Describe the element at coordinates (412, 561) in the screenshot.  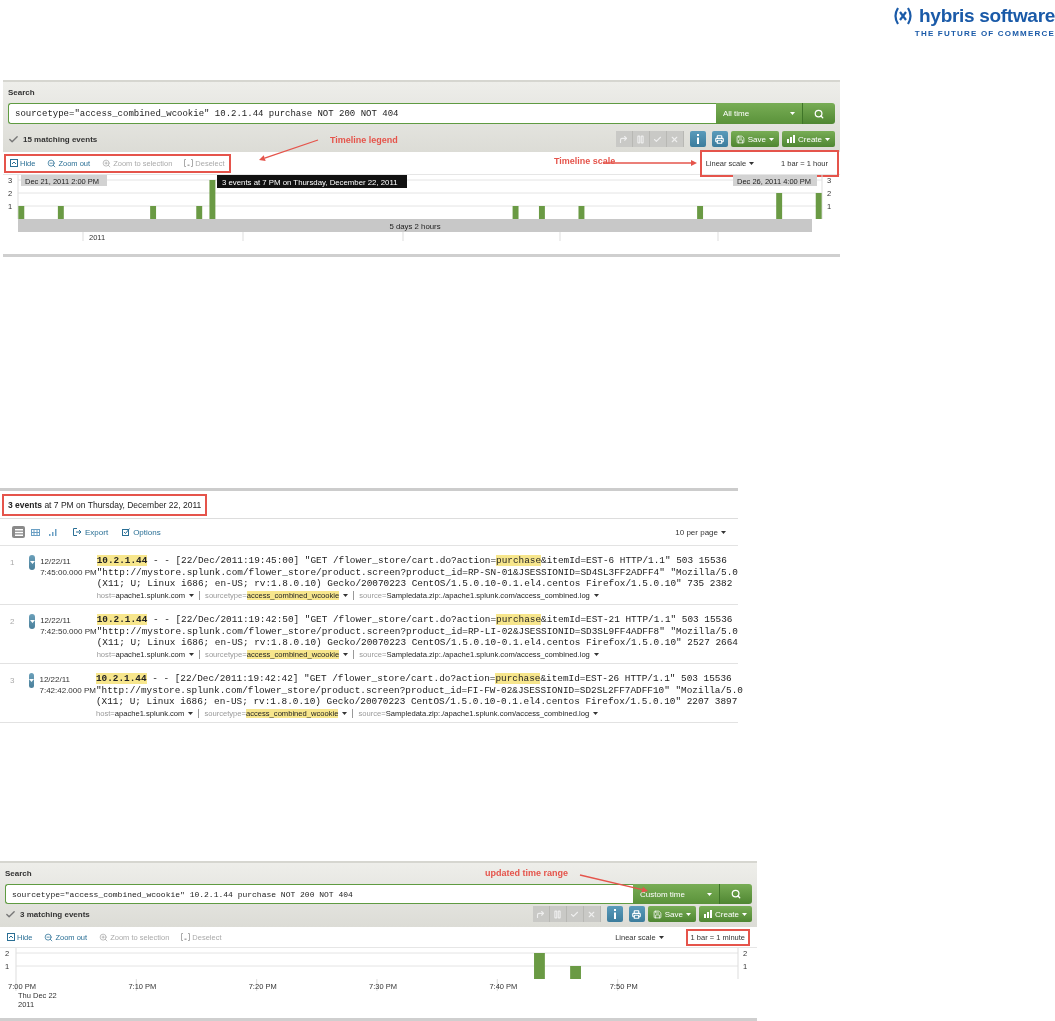
I see `raw-event-line: 10.2.1.44 - - [22/Dec/2011:19:45:00] "GET /flower_store/cart.do?action=purchase&itemId=EST-6 HTTP/1.1" 503 15536` at that location.